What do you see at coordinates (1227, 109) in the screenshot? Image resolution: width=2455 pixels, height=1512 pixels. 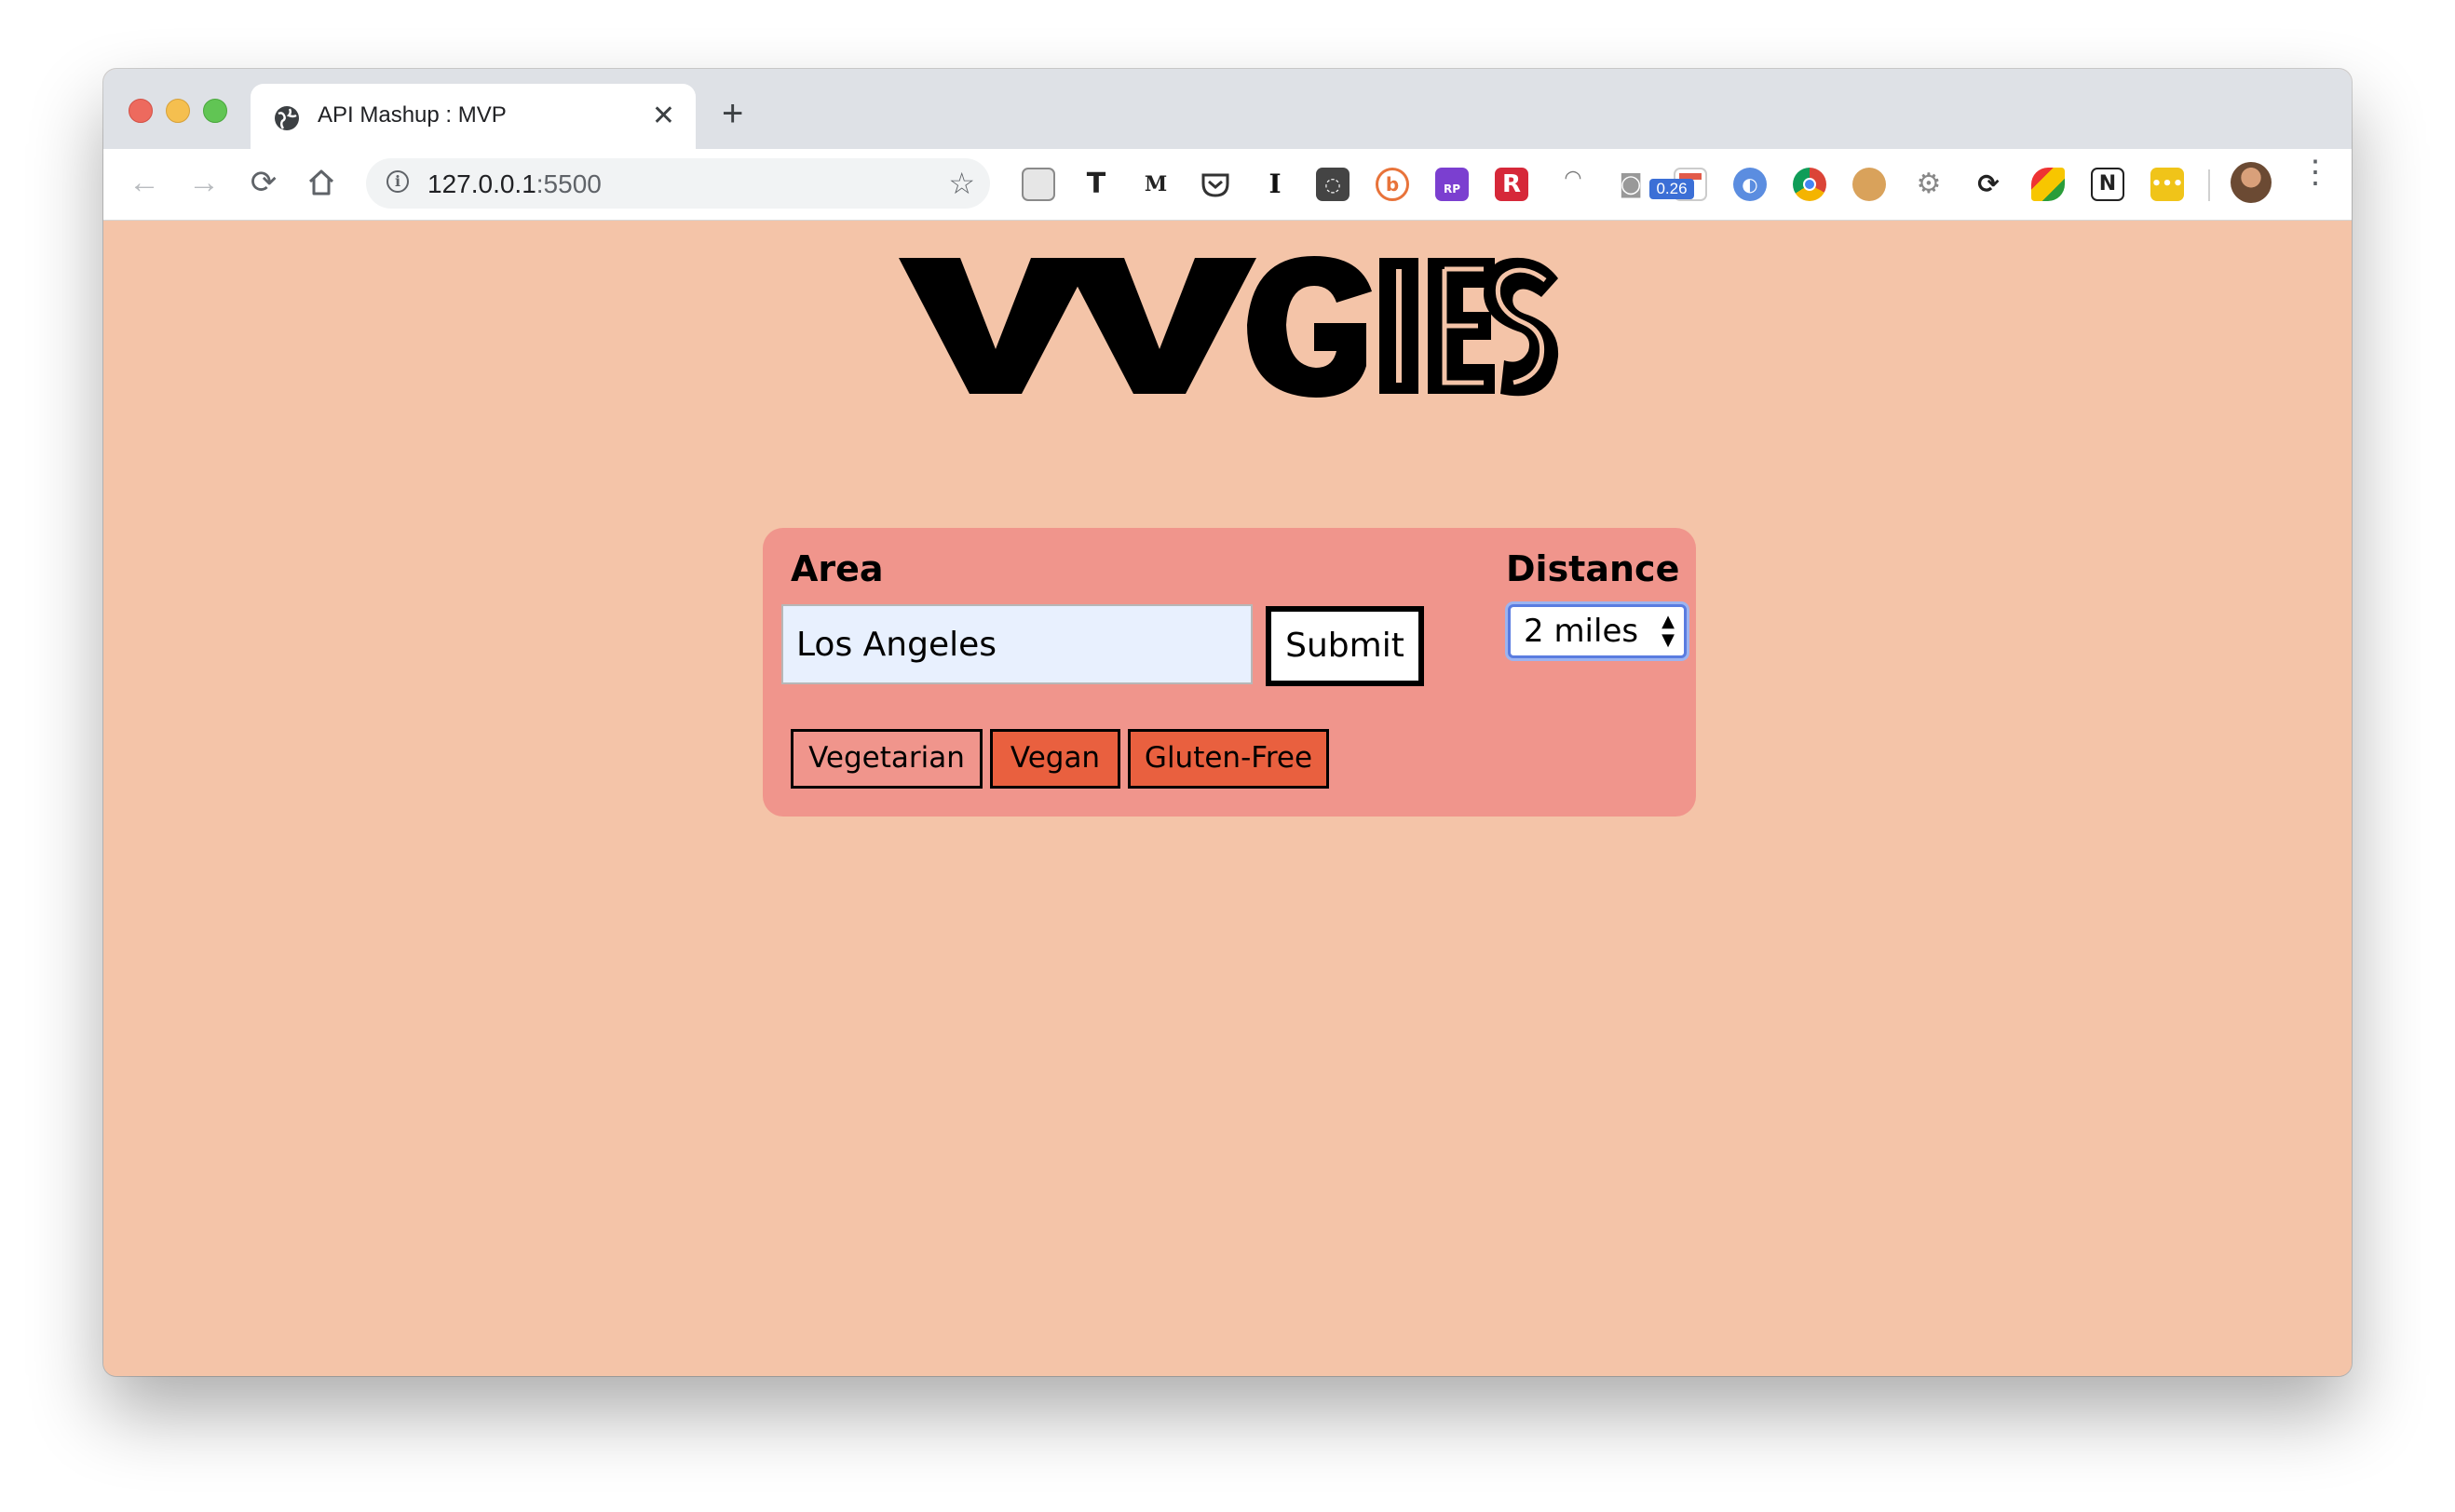 I see `tab-strip: API Mashup : MVP ✕ +` at bounding box center [1227, 109].